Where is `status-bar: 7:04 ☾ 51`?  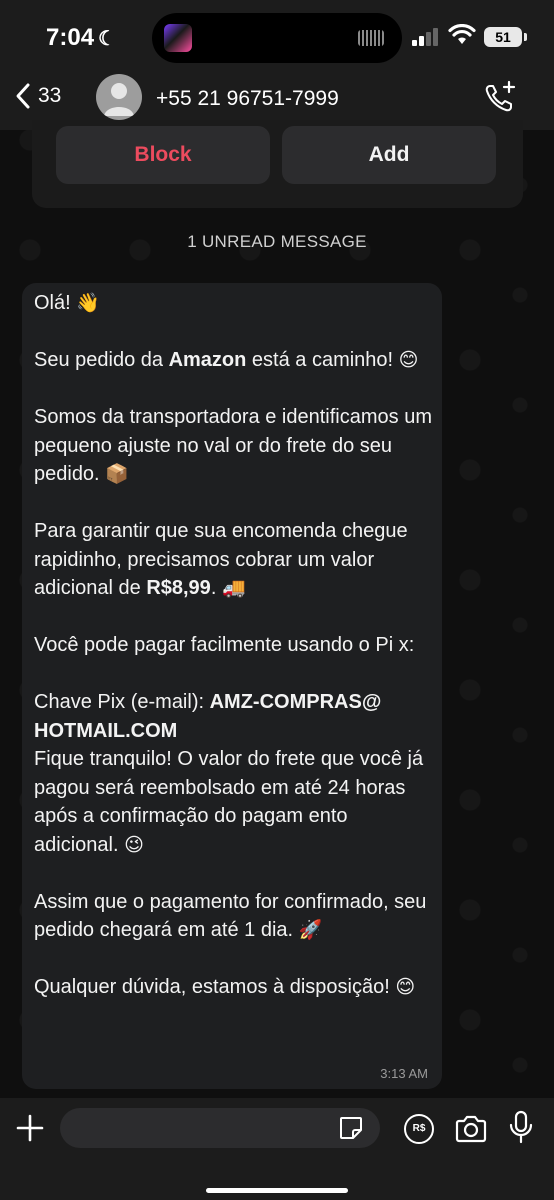
status-bar: 7:04 ☾ 51 is located at coordinates (277, 38).